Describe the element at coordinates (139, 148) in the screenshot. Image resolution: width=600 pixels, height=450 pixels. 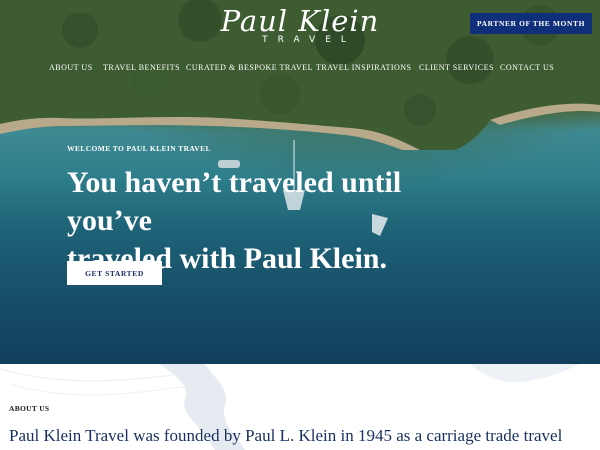
I see `welcome-label: WELCOME TO PAUL KLEIN TRAVEL` at that location.